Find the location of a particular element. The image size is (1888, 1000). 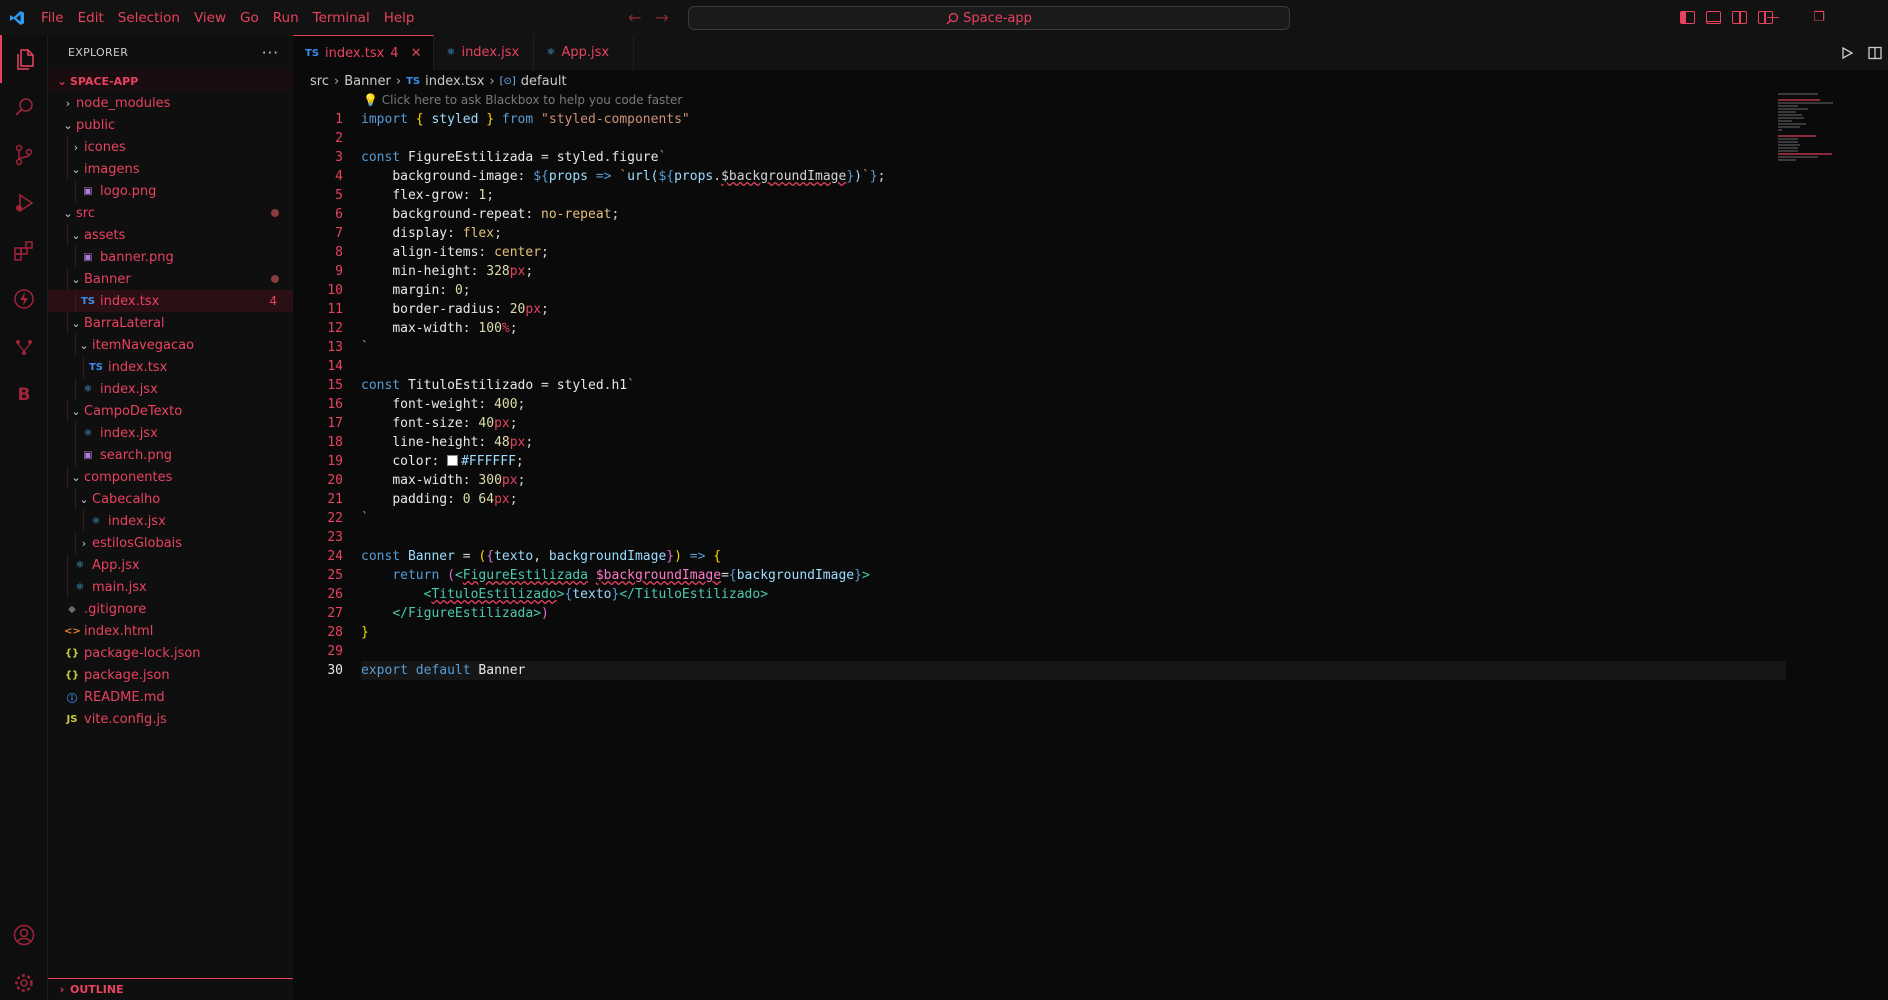

line-number: 11 is located at coordinates (335, 309).